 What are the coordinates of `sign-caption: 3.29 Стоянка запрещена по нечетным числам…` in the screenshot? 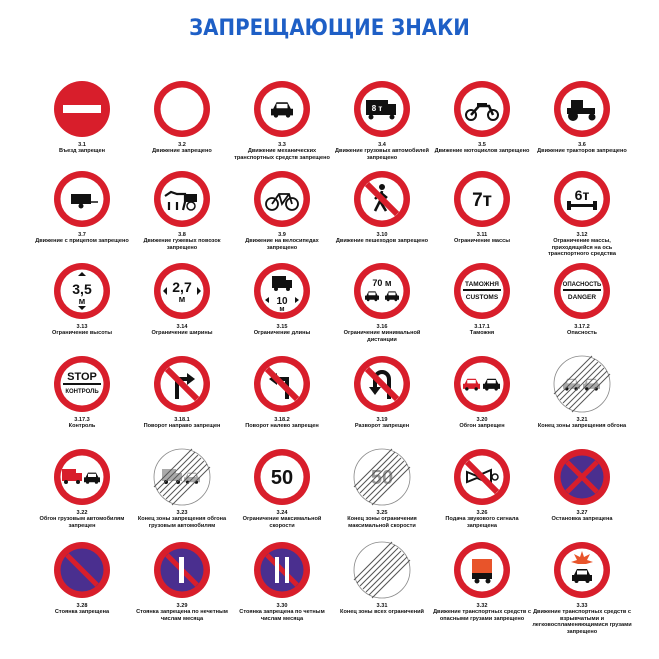 It's located at (182, 612).